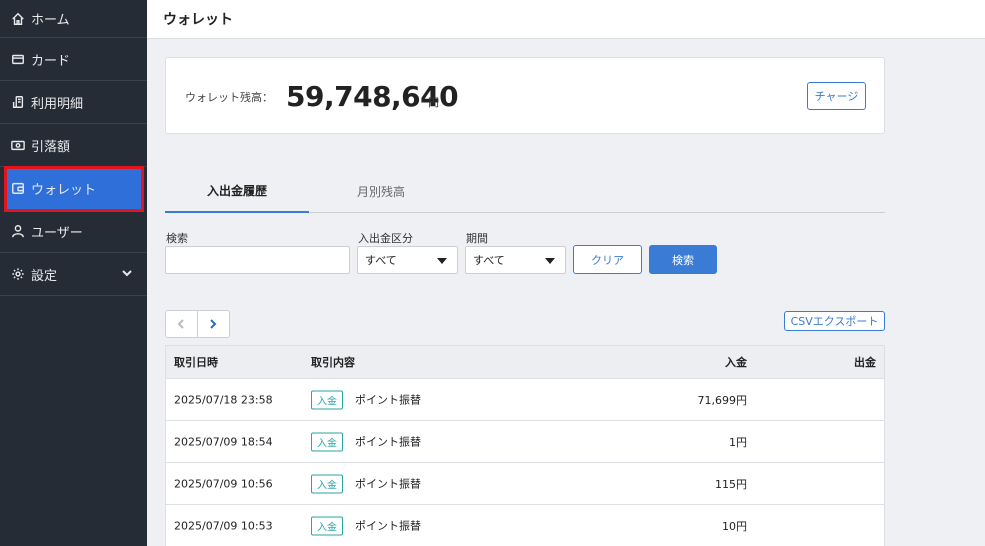 The height and width of the screenshot is (546, 985). I want to click on row-date: 2025/07/09 10:56, so click(223, 483).